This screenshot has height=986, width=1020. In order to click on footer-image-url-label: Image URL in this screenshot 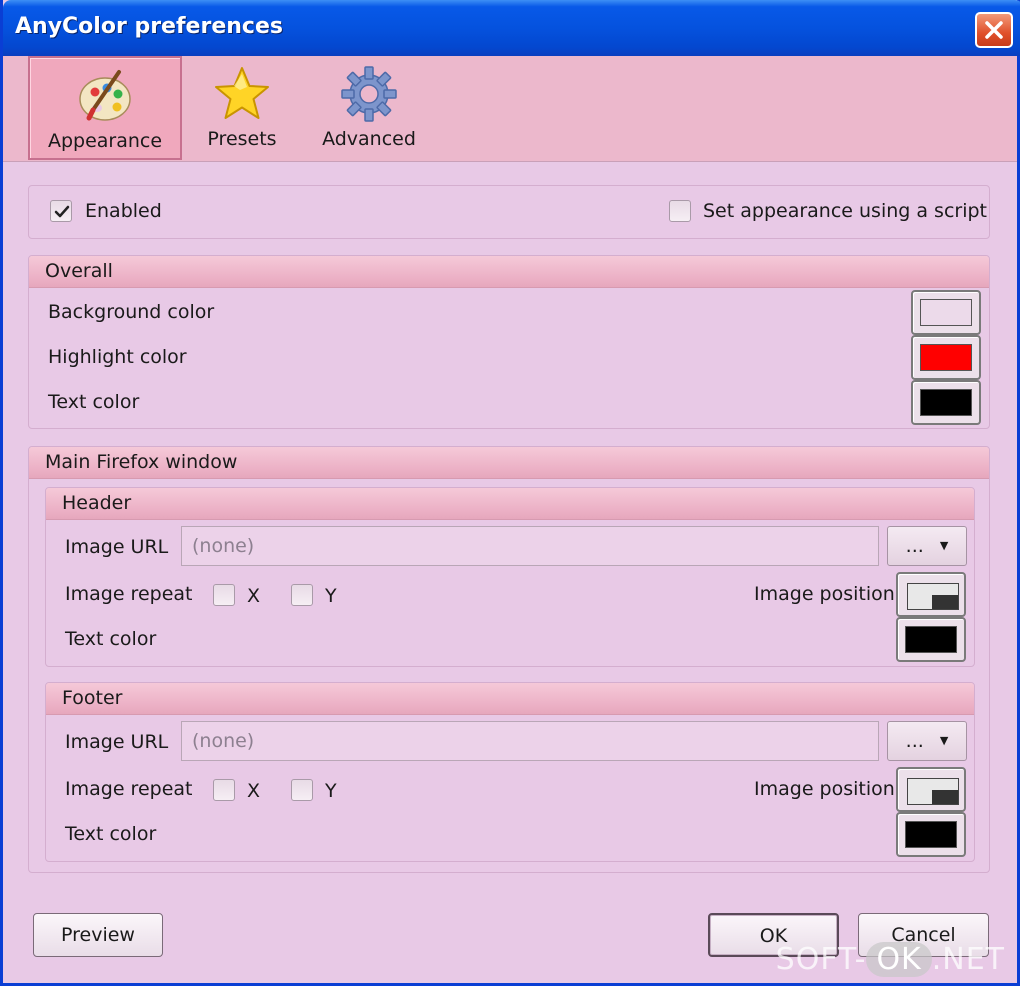, I will do `click(117, 742)`.